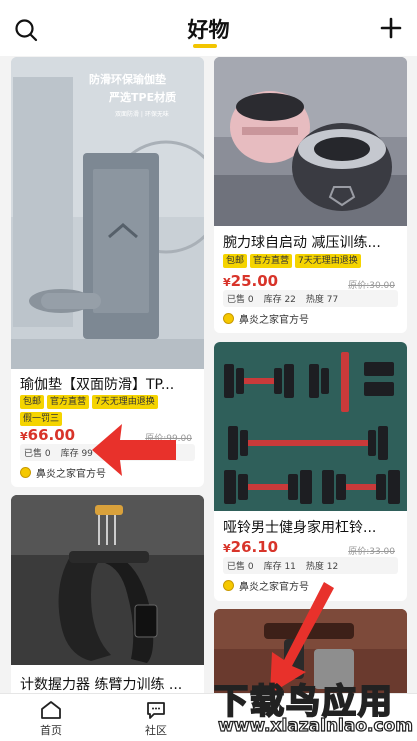 The height and width of the screenshot is (741, 417). I want to click on nav-home: 首页, so click(51, 719).